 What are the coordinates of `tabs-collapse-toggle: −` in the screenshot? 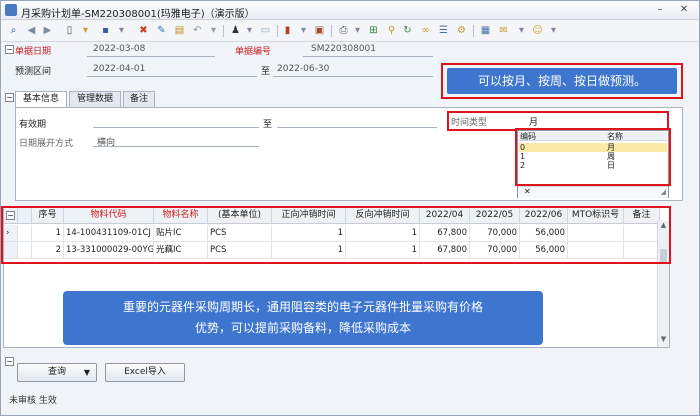 It's located at (9, 97).